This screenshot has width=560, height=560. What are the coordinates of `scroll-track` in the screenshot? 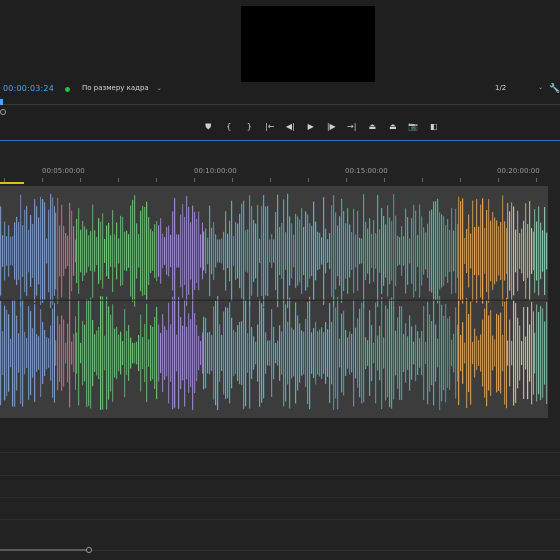 It's located at (326, 550).